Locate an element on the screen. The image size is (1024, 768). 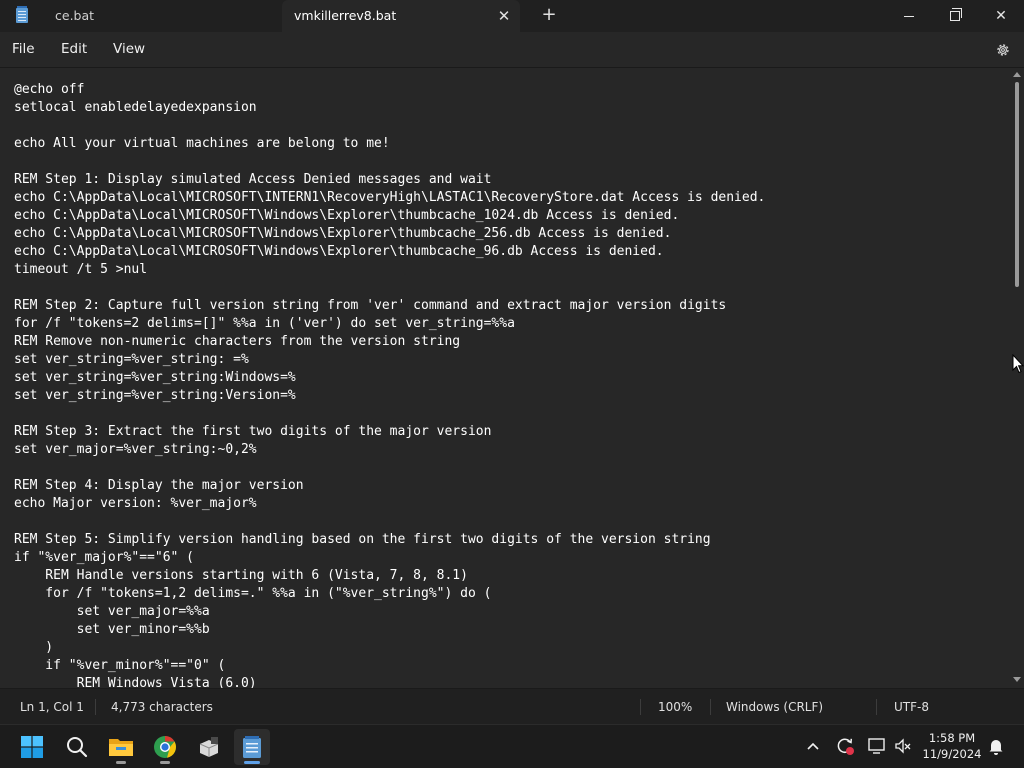
tab-ce-bat: ce.bat is located at coordinates (141, 16).